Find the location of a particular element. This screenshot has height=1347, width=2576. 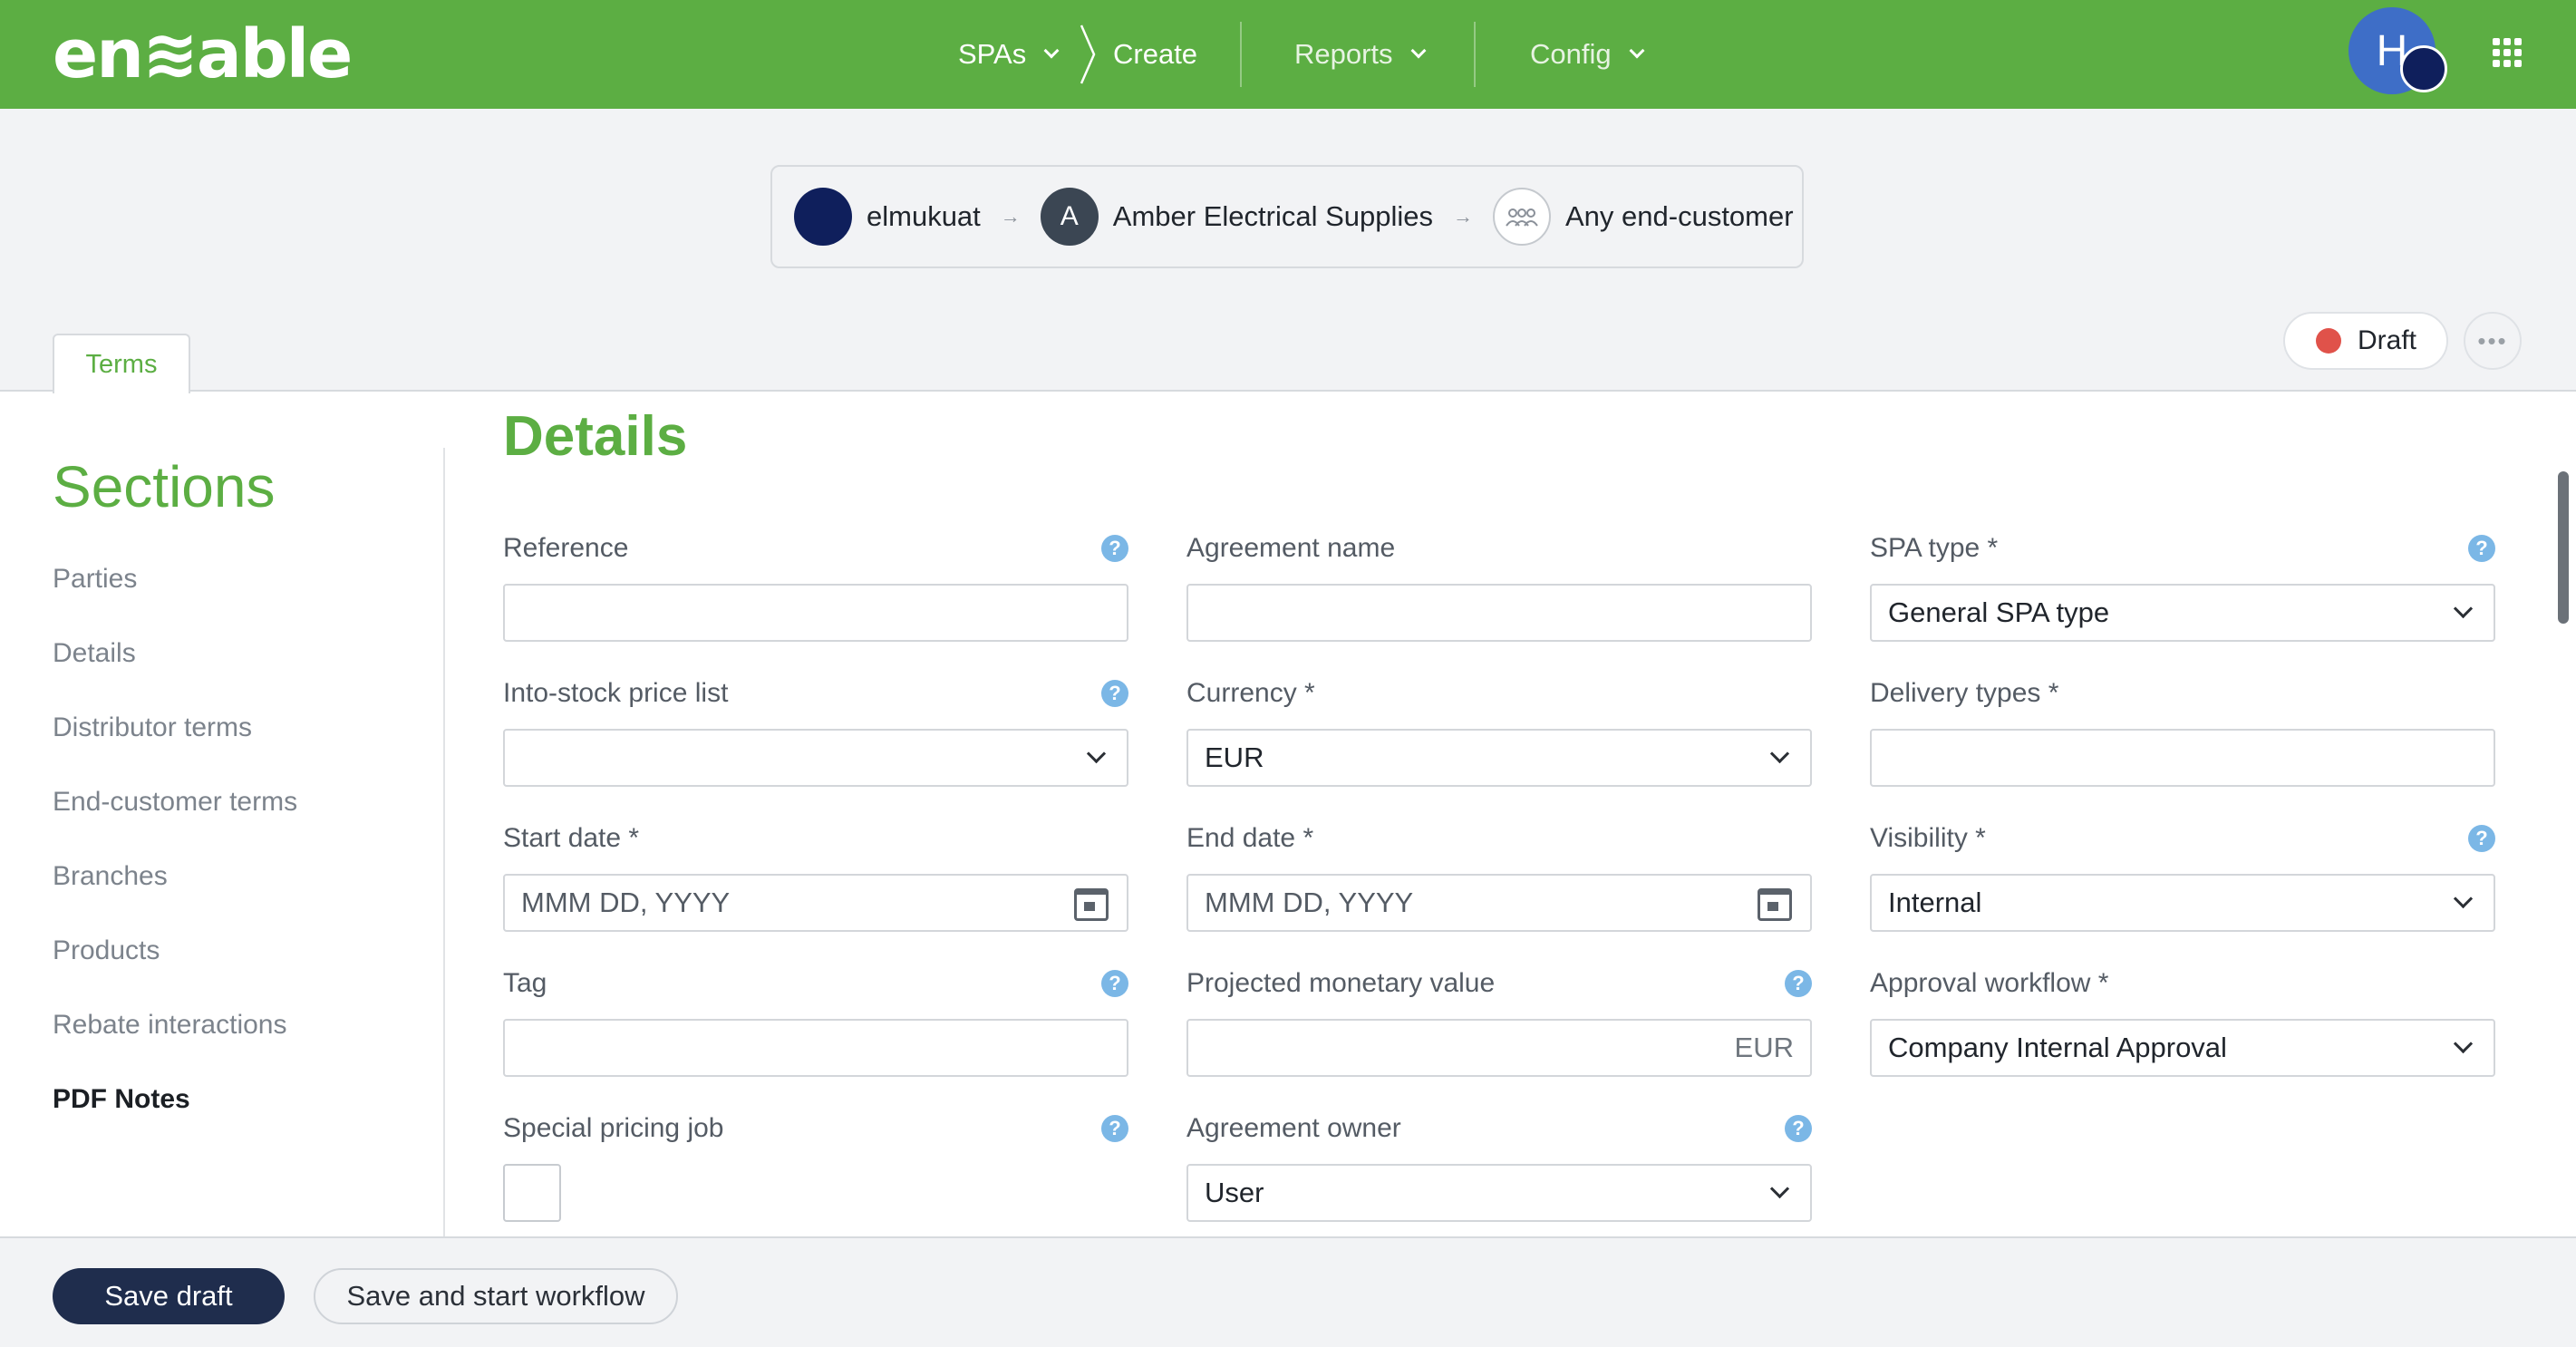

section-link-parties: Parties is located at coordinates (175, 601).